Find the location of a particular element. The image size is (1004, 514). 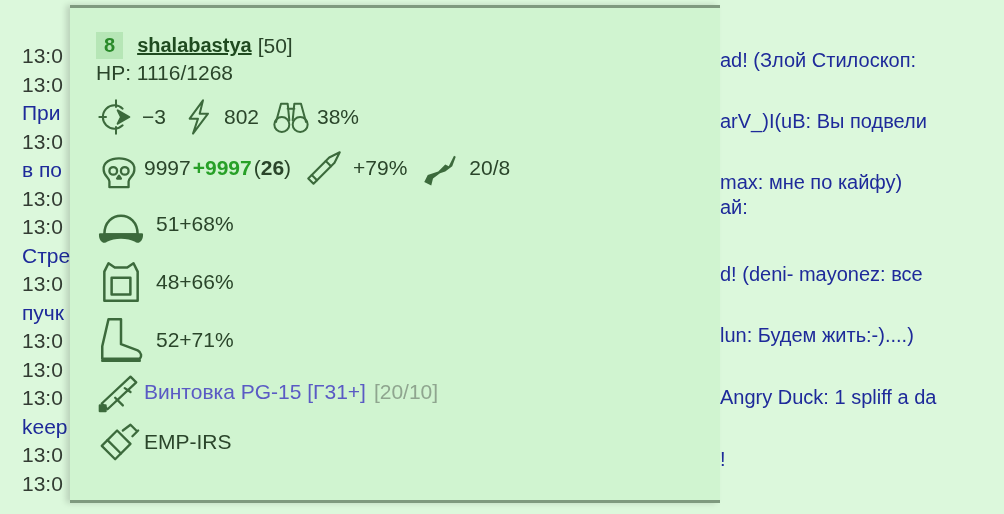

stat-value: +79% is located at coordinates (380, 168).